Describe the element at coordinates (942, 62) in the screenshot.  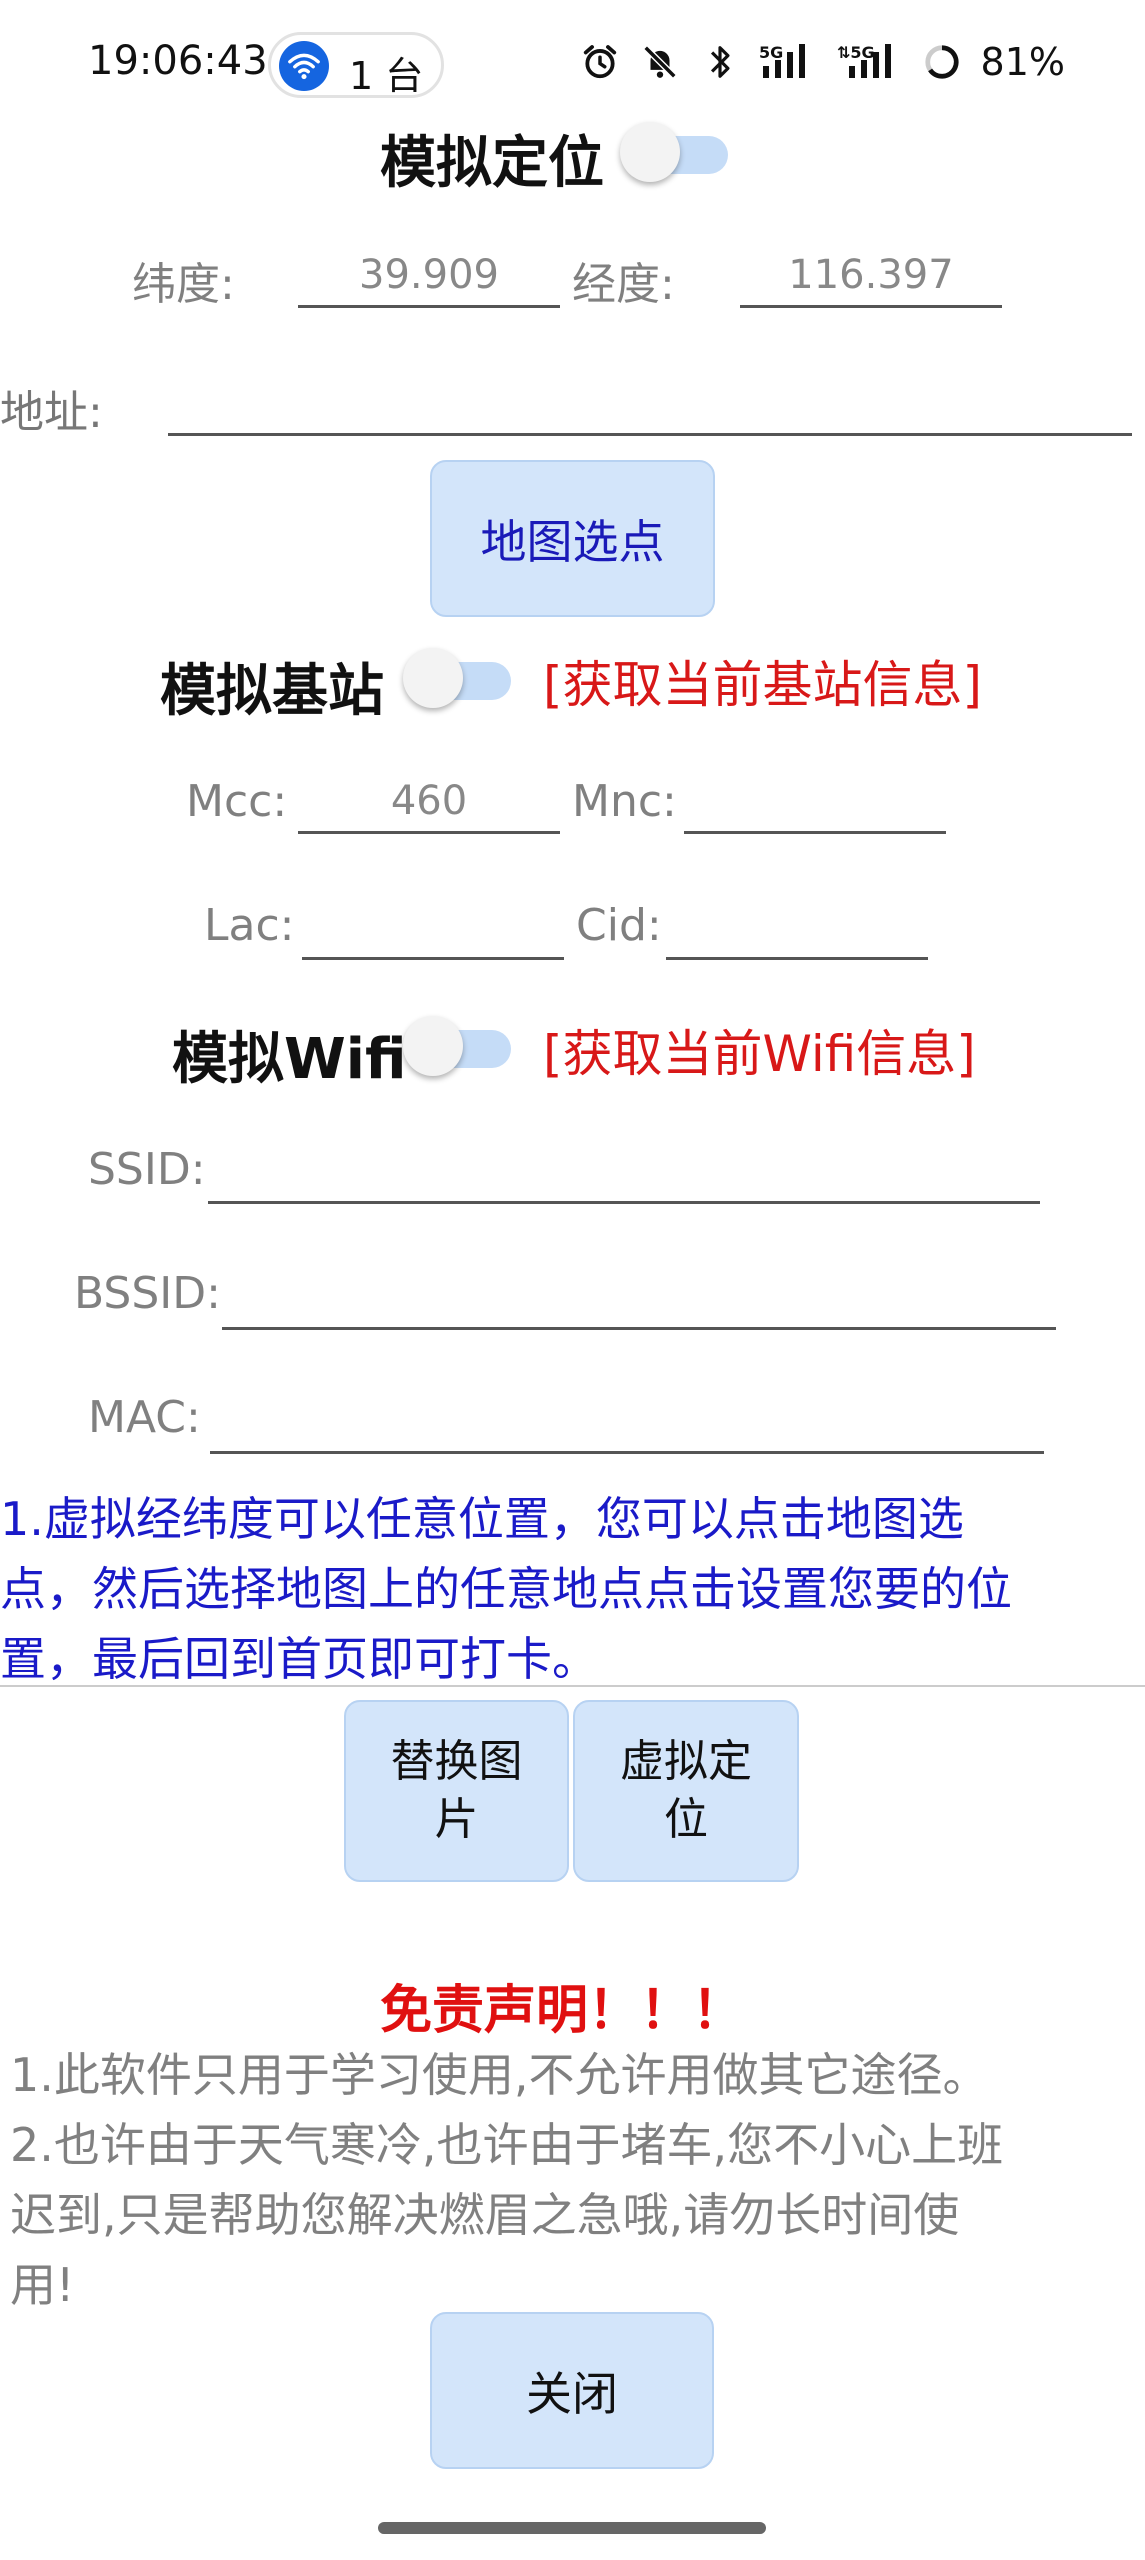
I see `battery-icon` at that location.